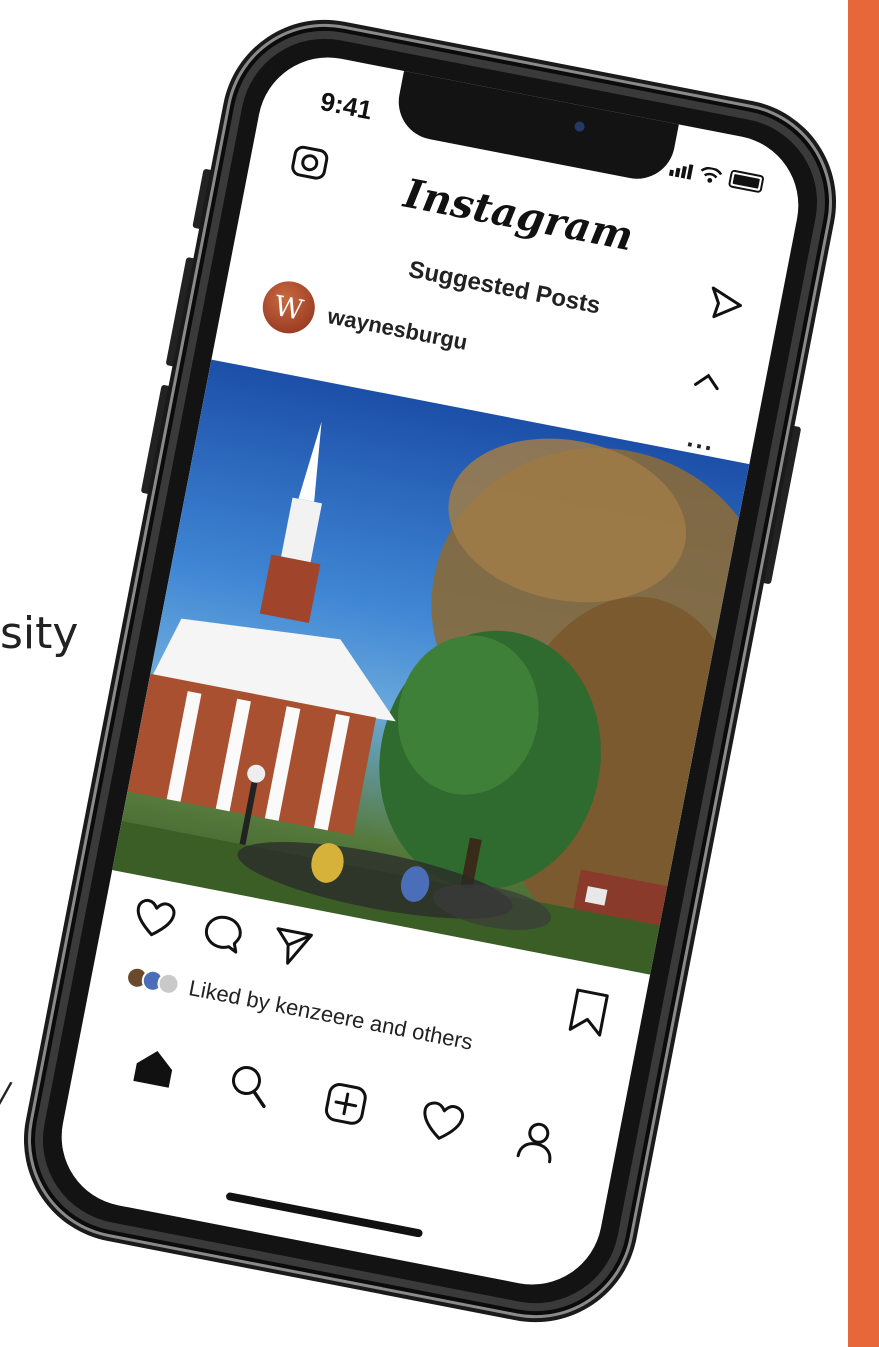 The image size is (879, 1347). Describe the element at coordinates (324, 1214) in the screenshot. I see `home-indicator` at that location.